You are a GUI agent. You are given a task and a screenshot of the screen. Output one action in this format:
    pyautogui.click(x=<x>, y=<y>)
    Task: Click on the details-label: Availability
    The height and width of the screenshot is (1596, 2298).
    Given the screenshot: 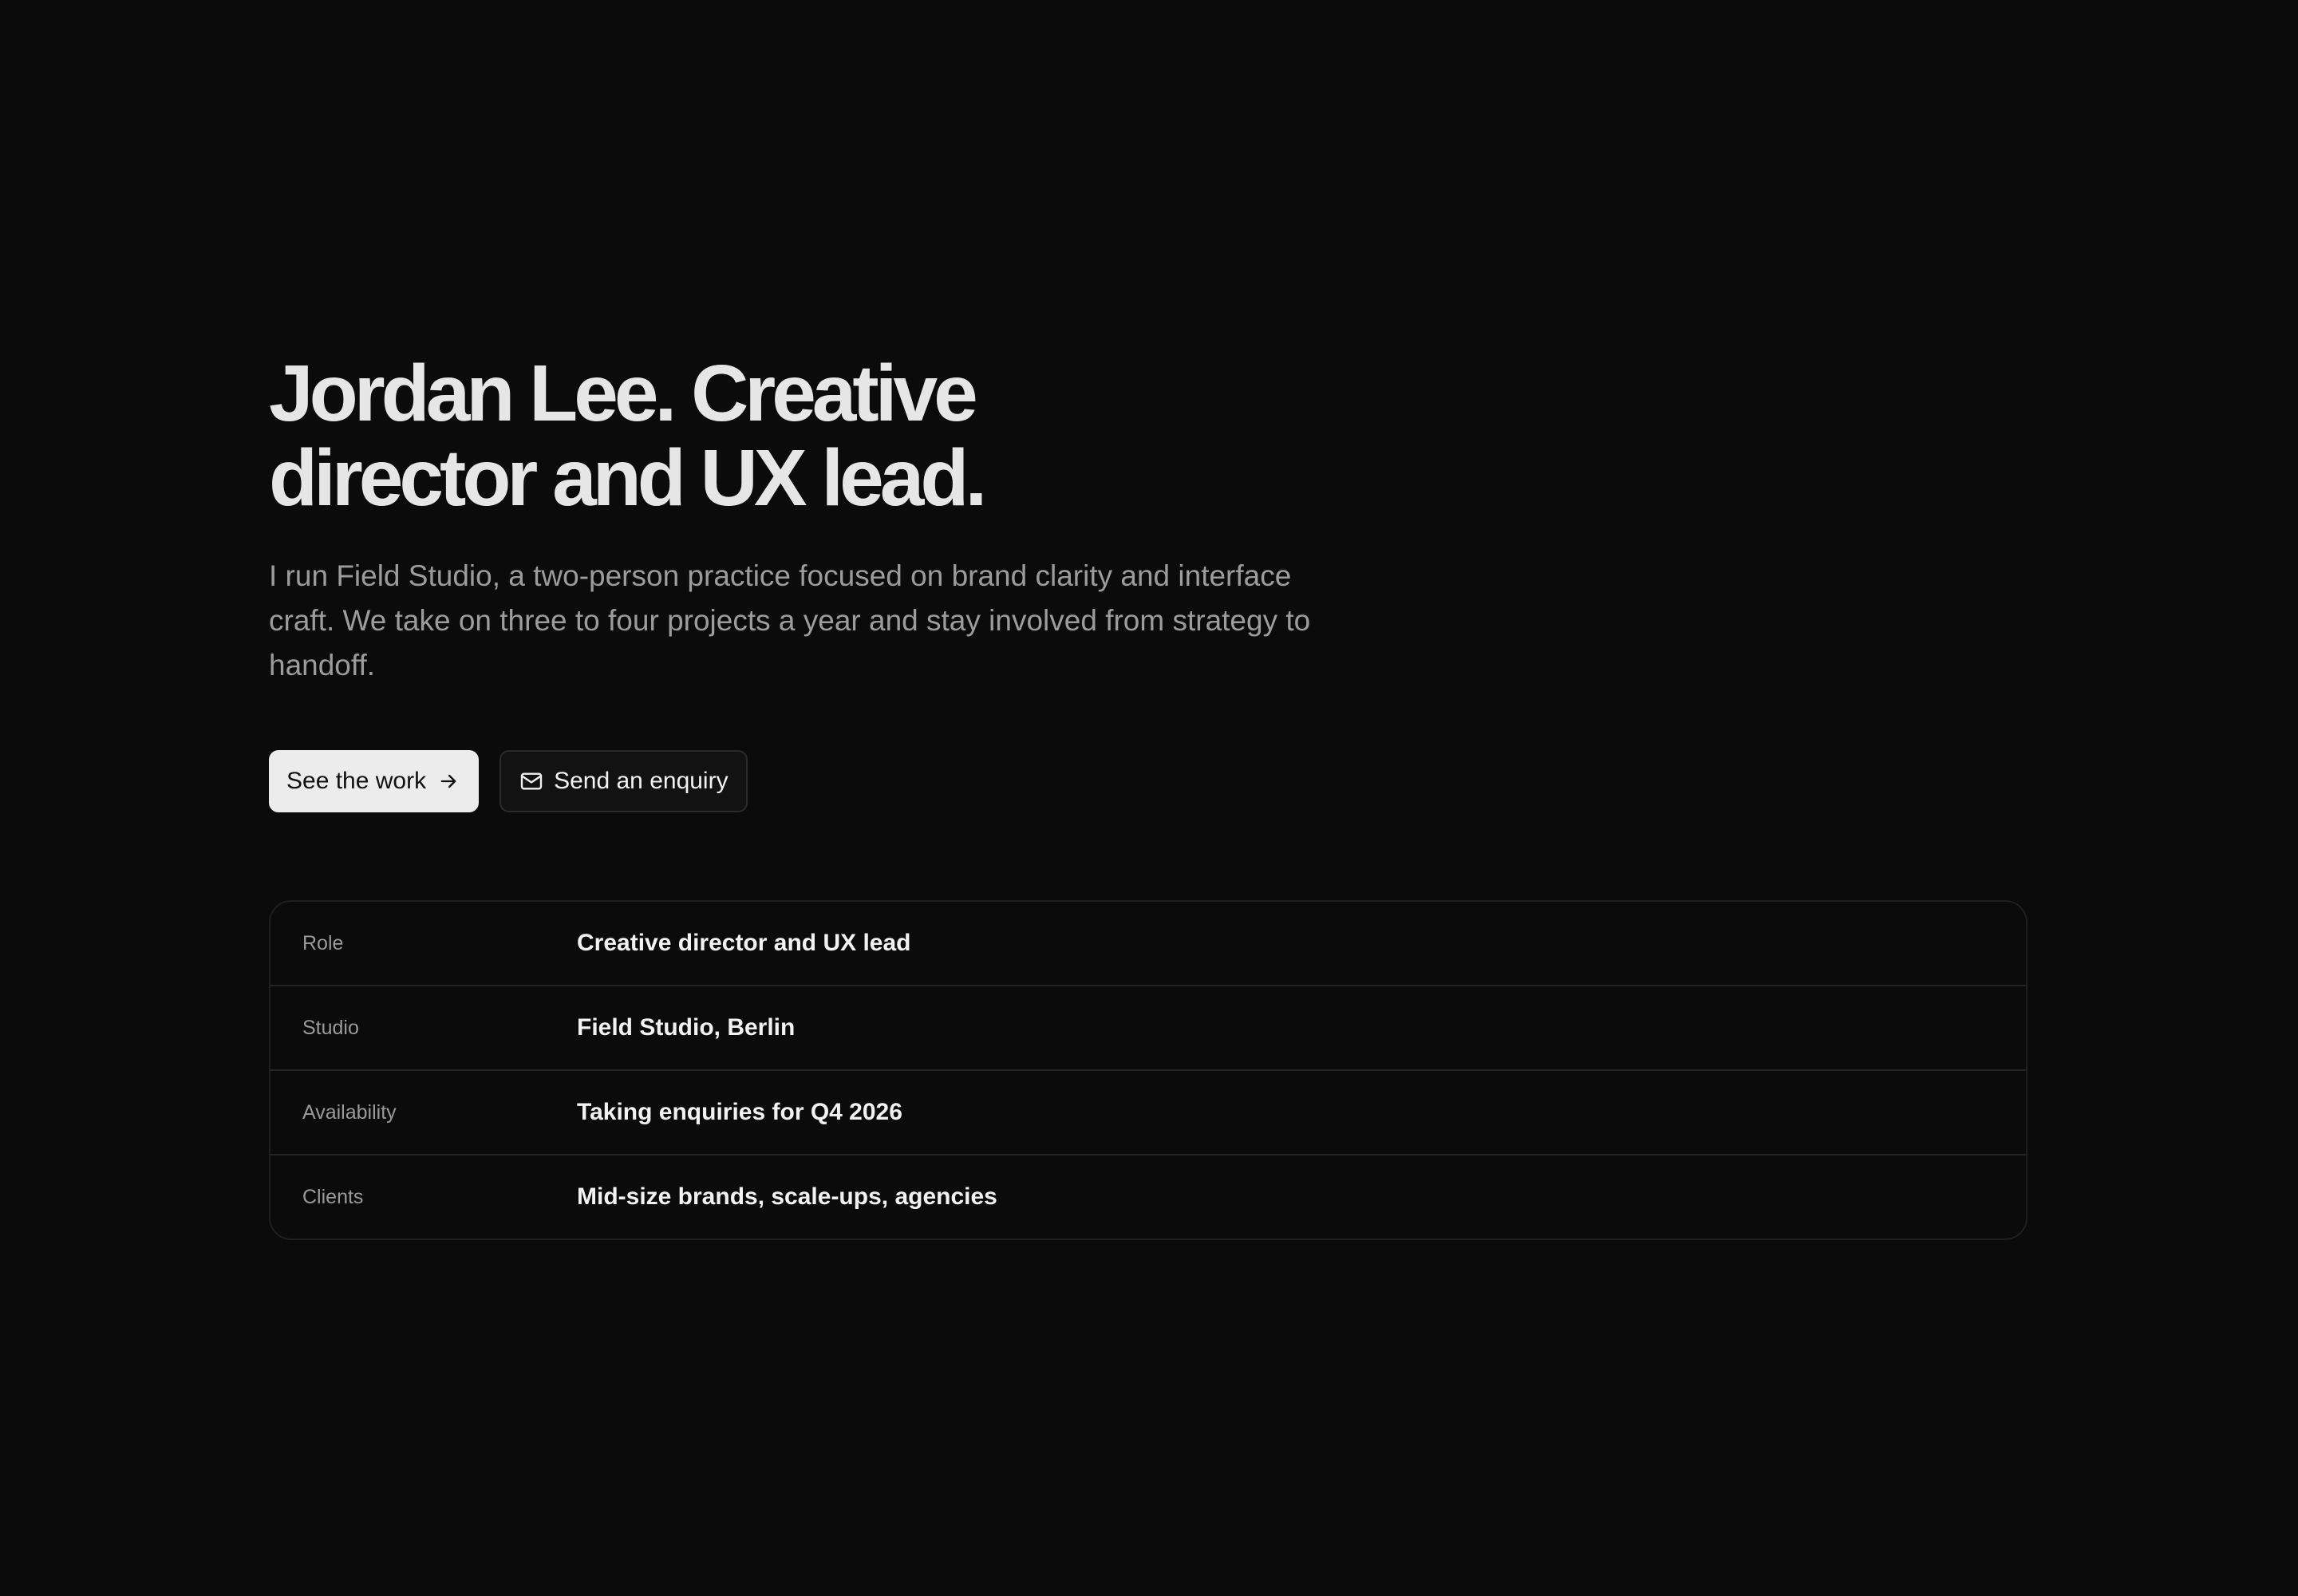 What is the action you would take?
    pyautogui.click(x=349, y=1112)
    